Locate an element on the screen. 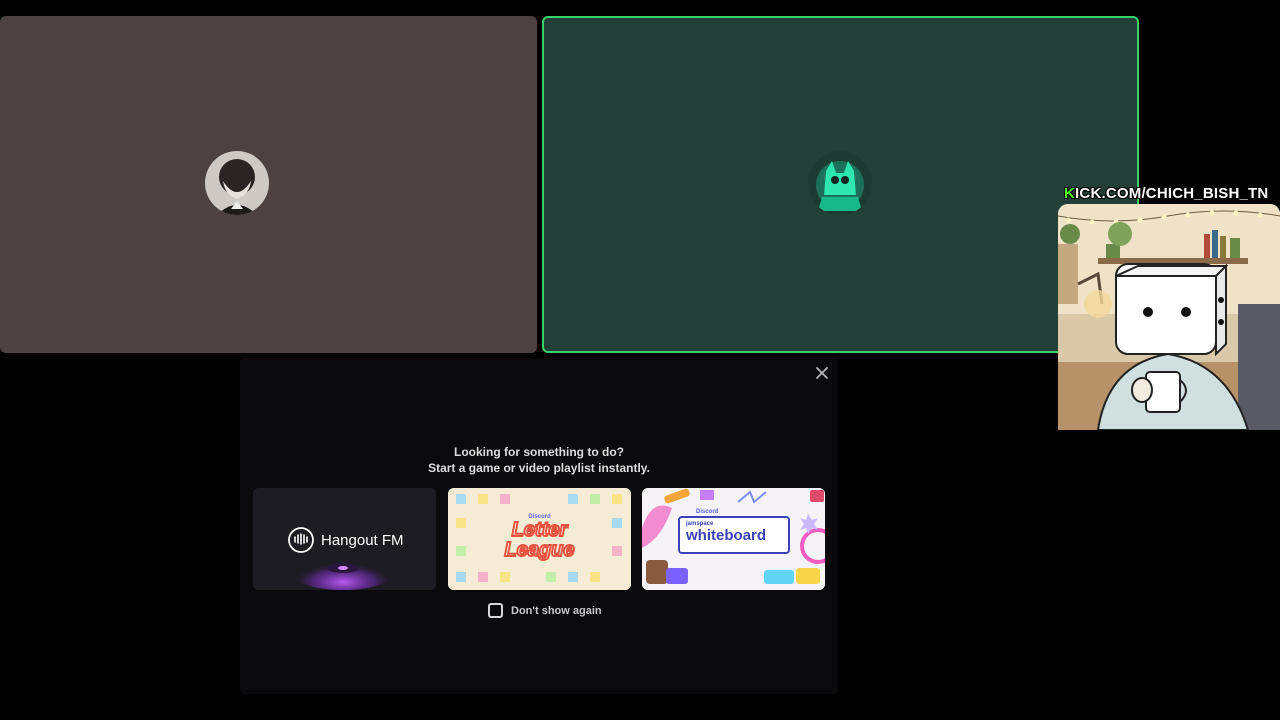 The height and width of the screenshot is (720, 1280). activity-card-letter-league: Discord Letter League is located at coordinates (539, 539).